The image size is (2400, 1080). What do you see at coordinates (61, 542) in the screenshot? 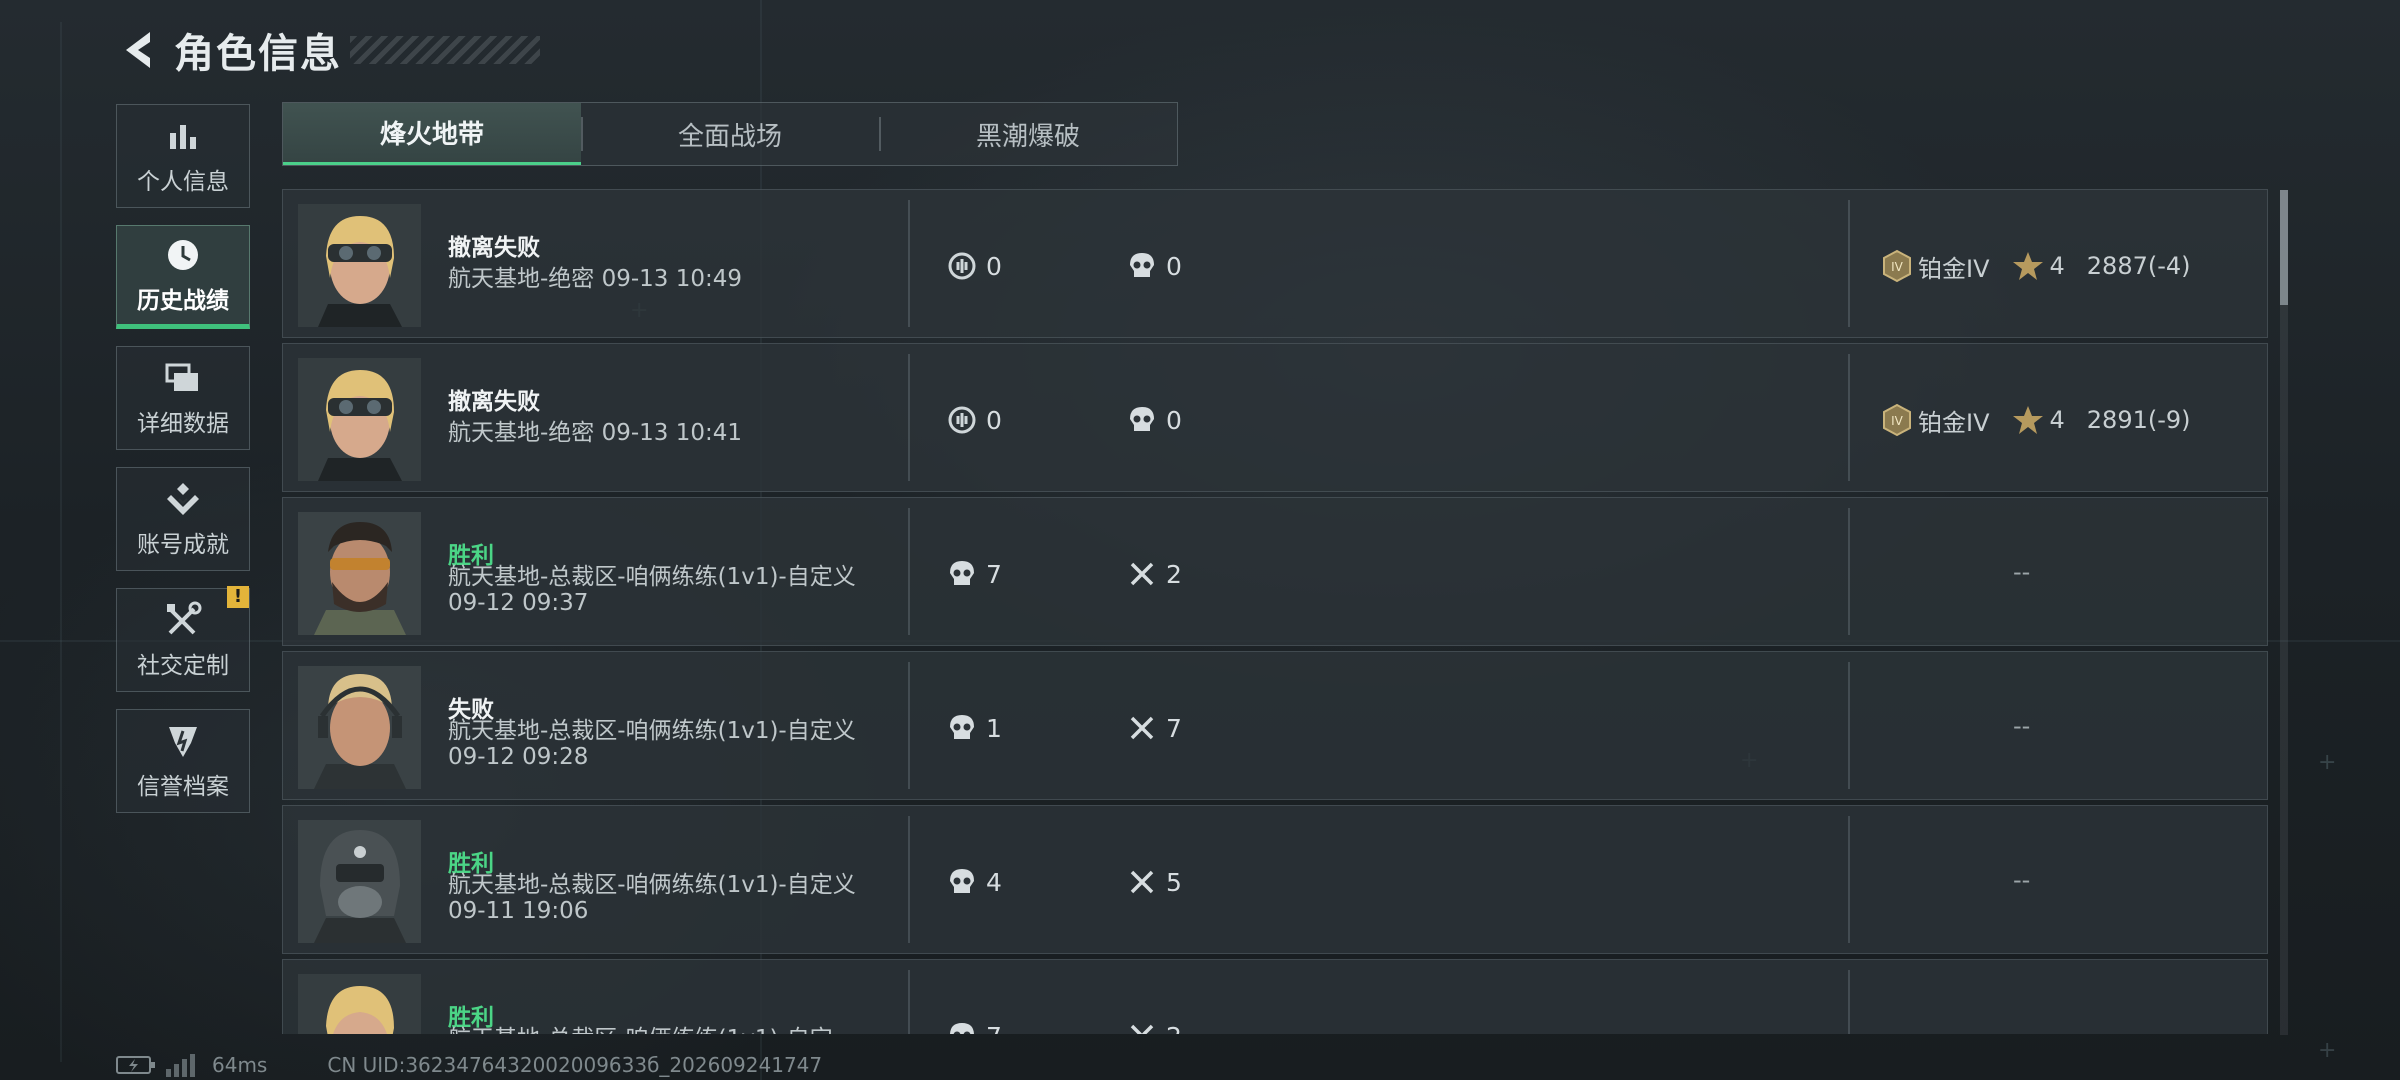
I see `bg-grid-line` at bounding box center [61, 542].